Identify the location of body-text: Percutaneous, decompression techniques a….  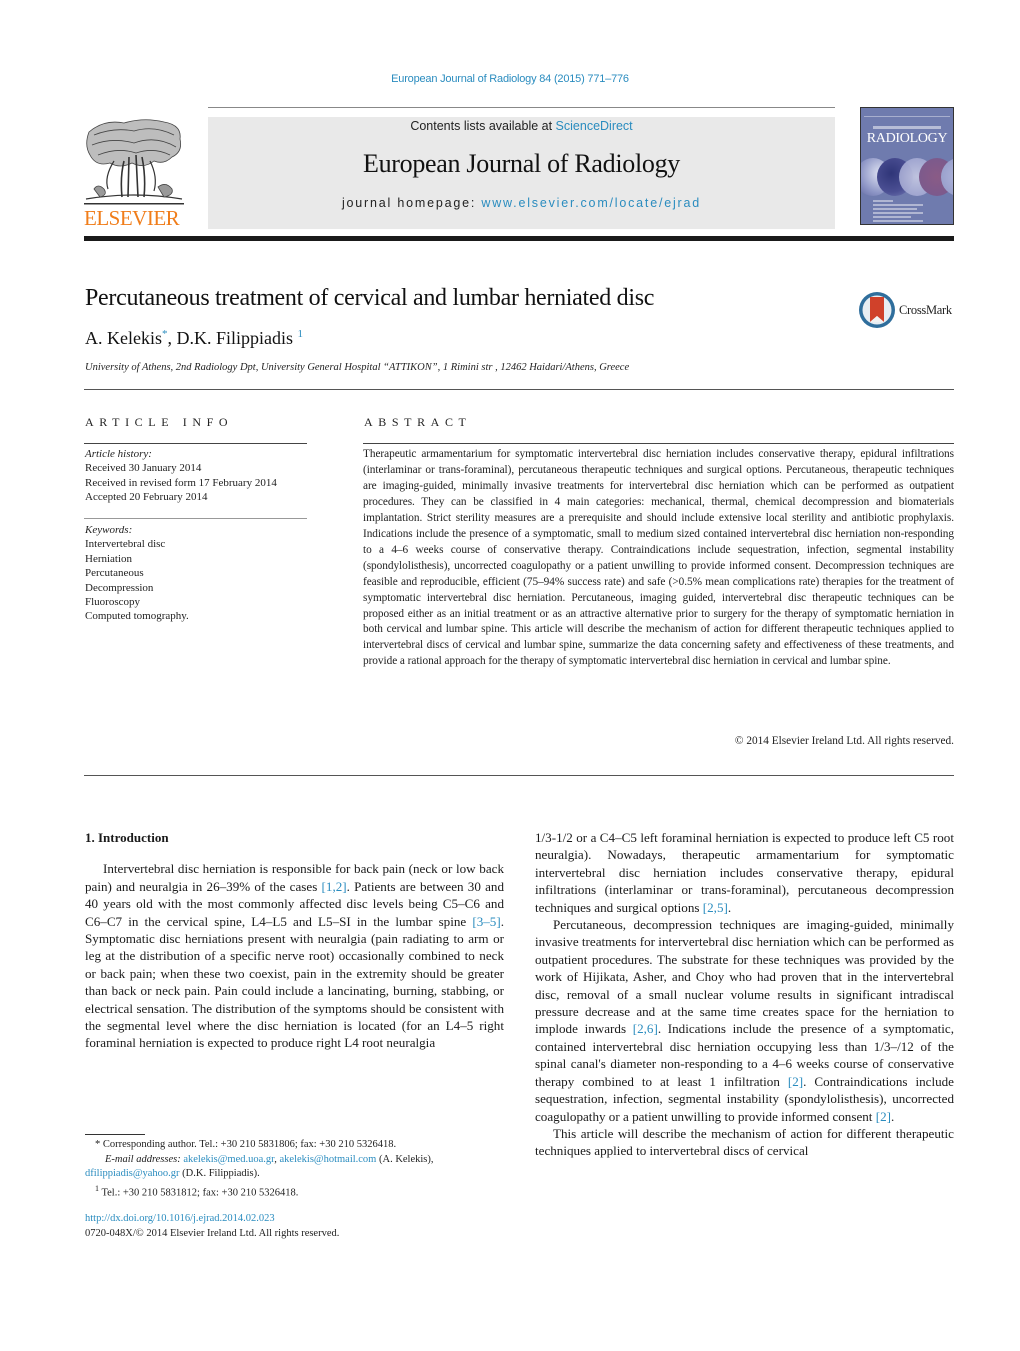
(744, 977).